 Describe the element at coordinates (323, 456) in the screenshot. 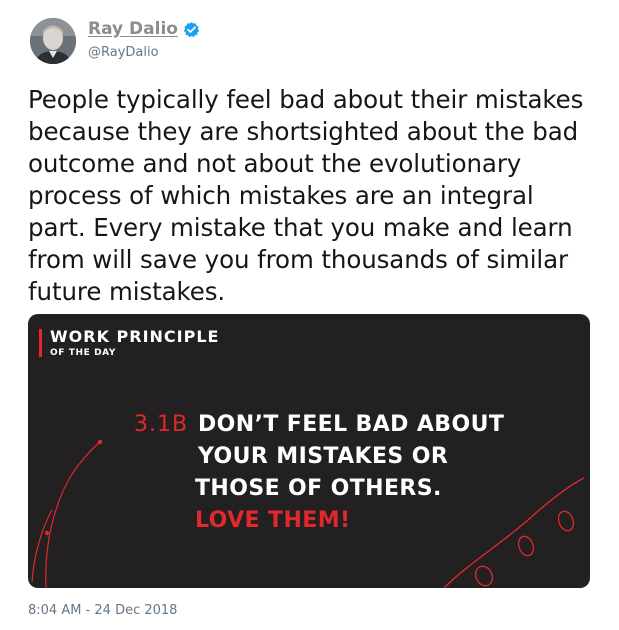

I see `principle-line: YOUR MISTAKES OR` at that location.